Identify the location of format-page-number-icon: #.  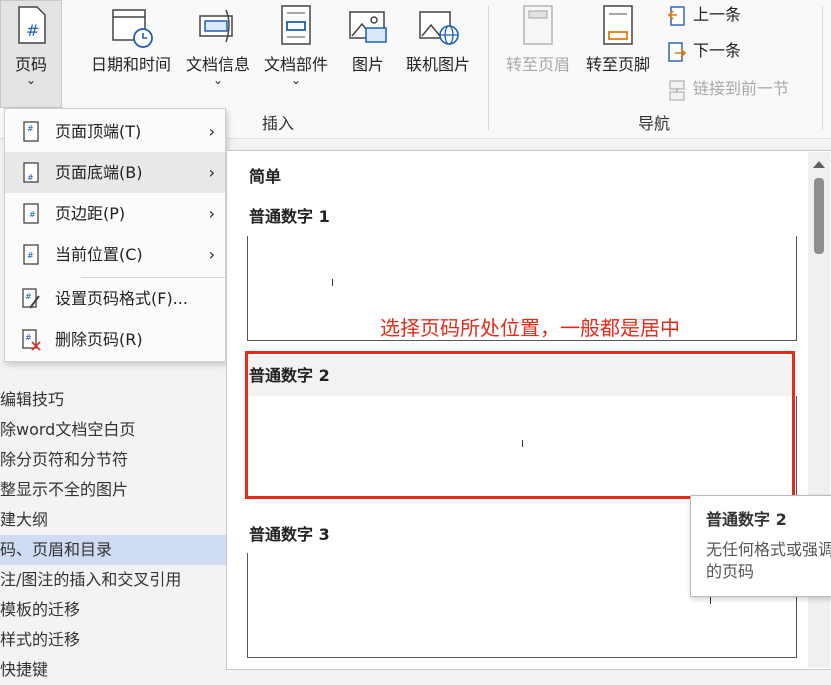
(31, 298).